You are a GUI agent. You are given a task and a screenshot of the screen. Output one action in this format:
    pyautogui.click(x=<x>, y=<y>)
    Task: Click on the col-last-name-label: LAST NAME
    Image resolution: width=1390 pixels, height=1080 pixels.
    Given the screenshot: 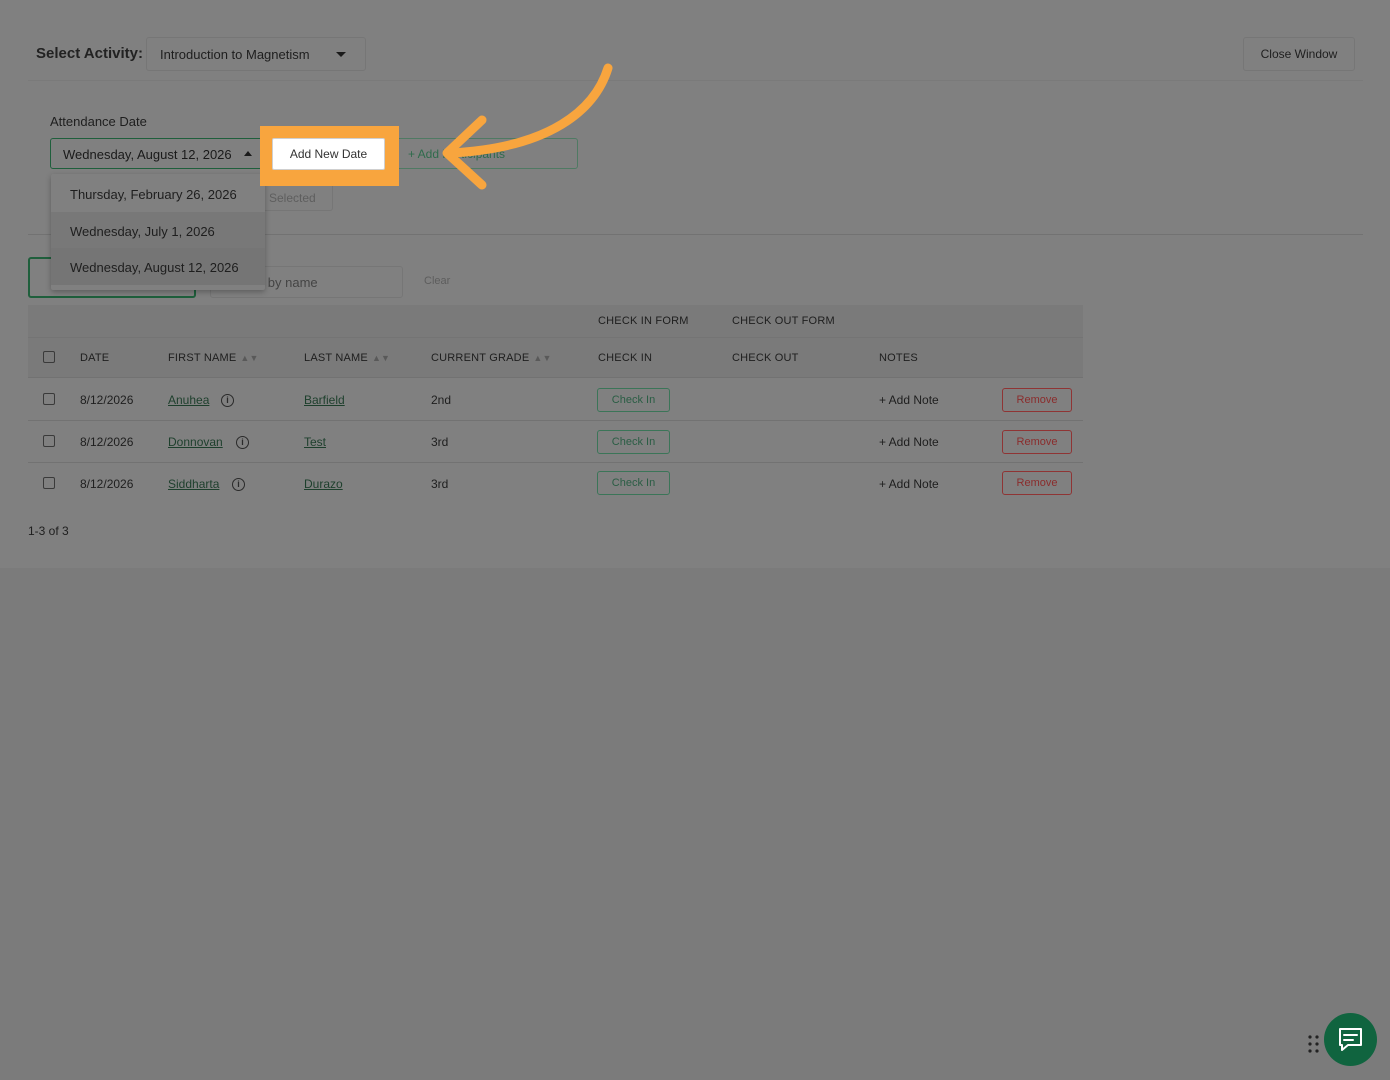 What is the action you would take?
    pyautogui.click(x=336, y=358)
    